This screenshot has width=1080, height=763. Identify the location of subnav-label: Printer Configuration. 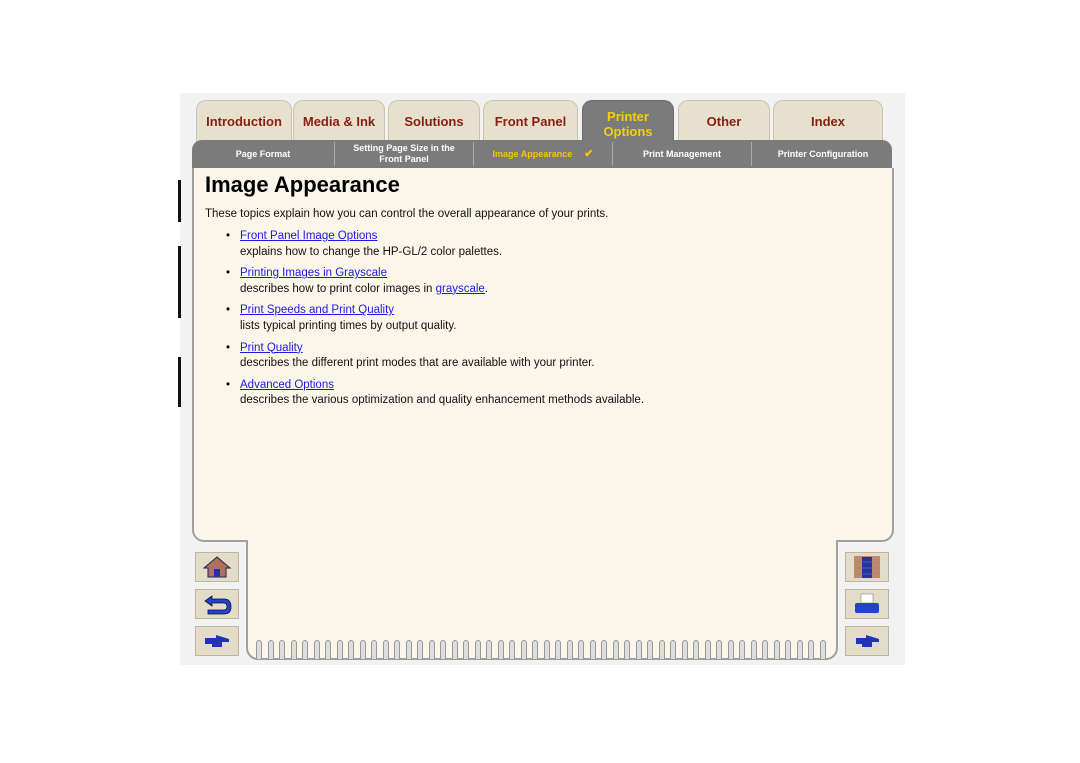
(823, 153).